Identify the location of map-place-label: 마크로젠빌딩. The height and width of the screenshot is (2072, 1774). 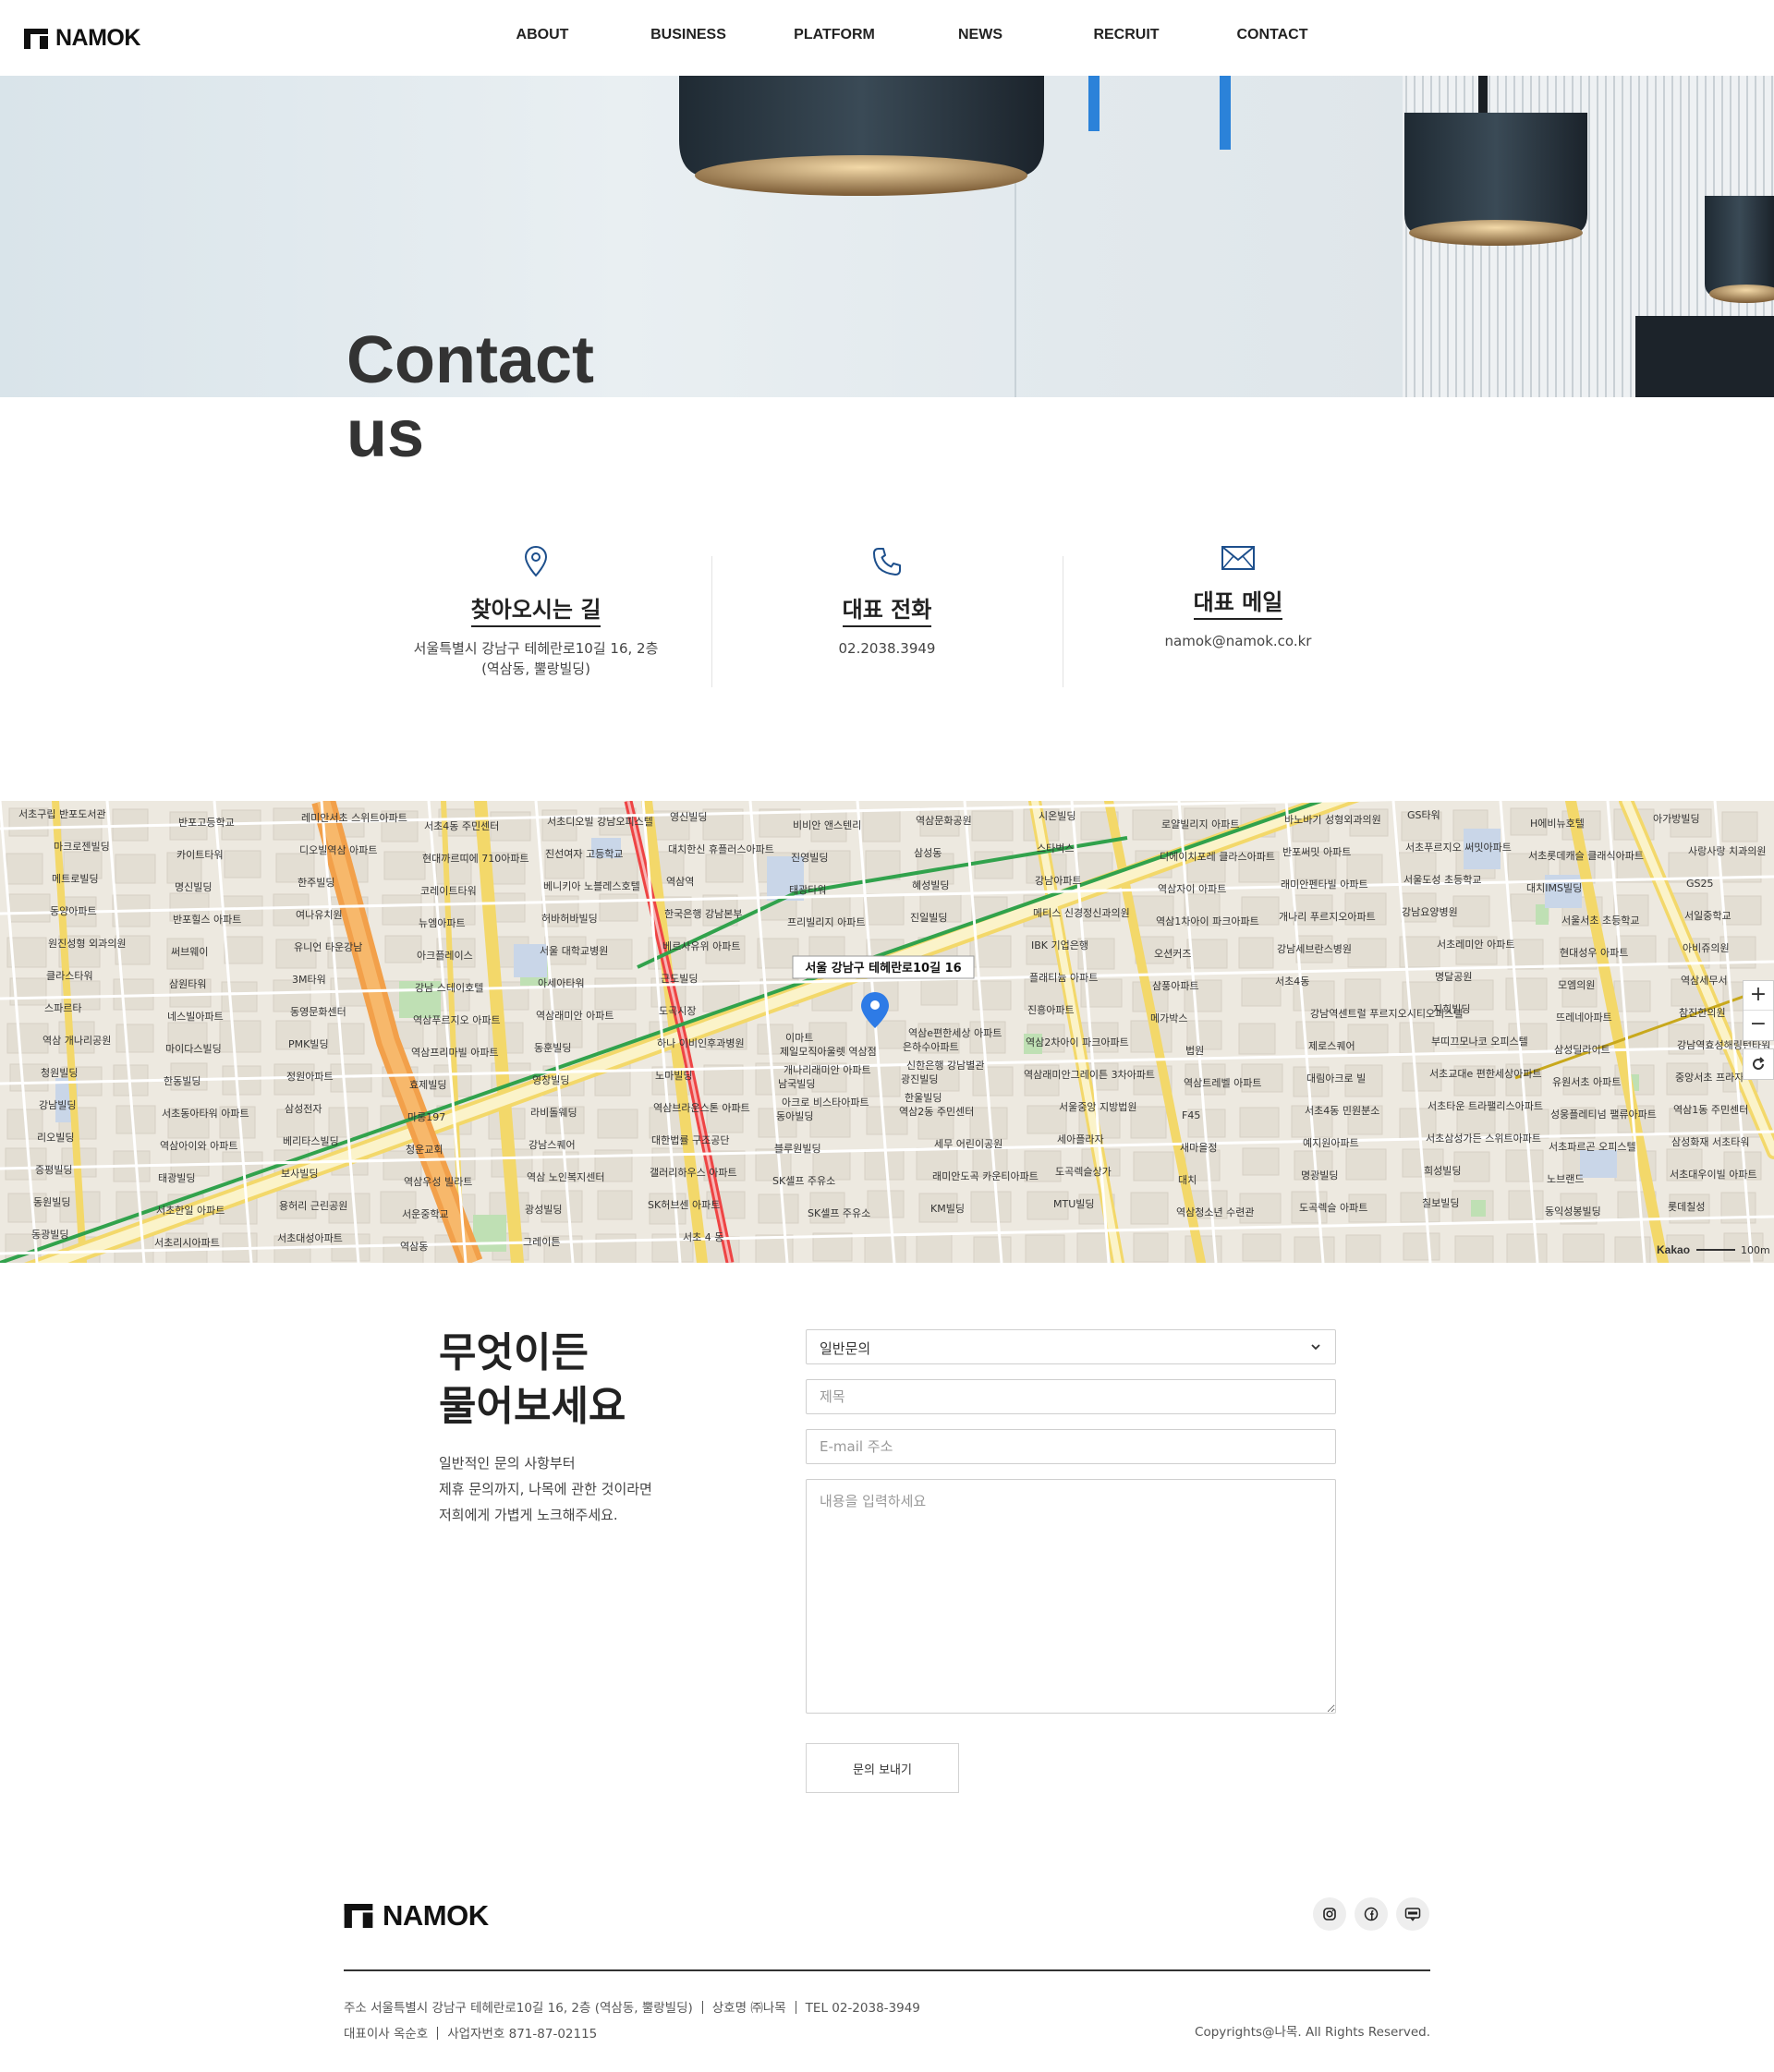
(82, 847).